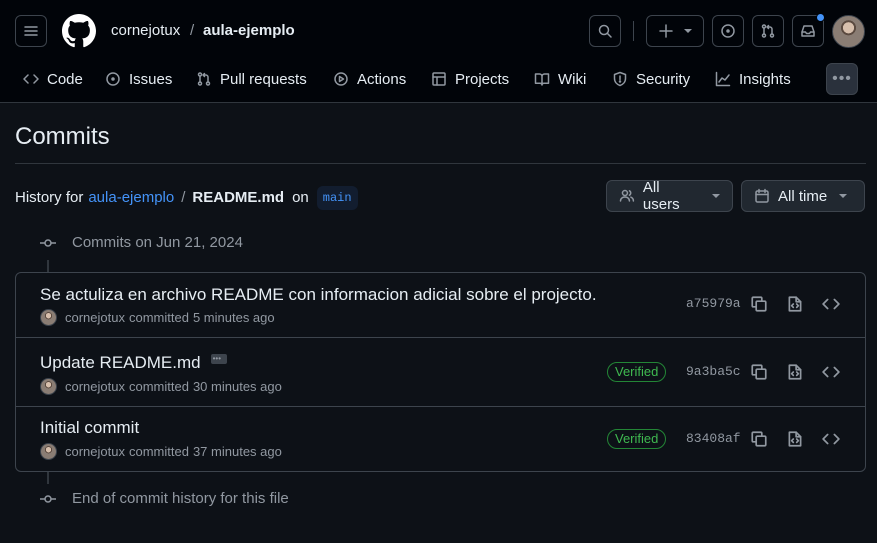 This screenshot has height=543, width=877. What do you see at coordinates (369, 79) in the screenshot?
I see `tab-actions: Actions` at bounding box center [369, 79].